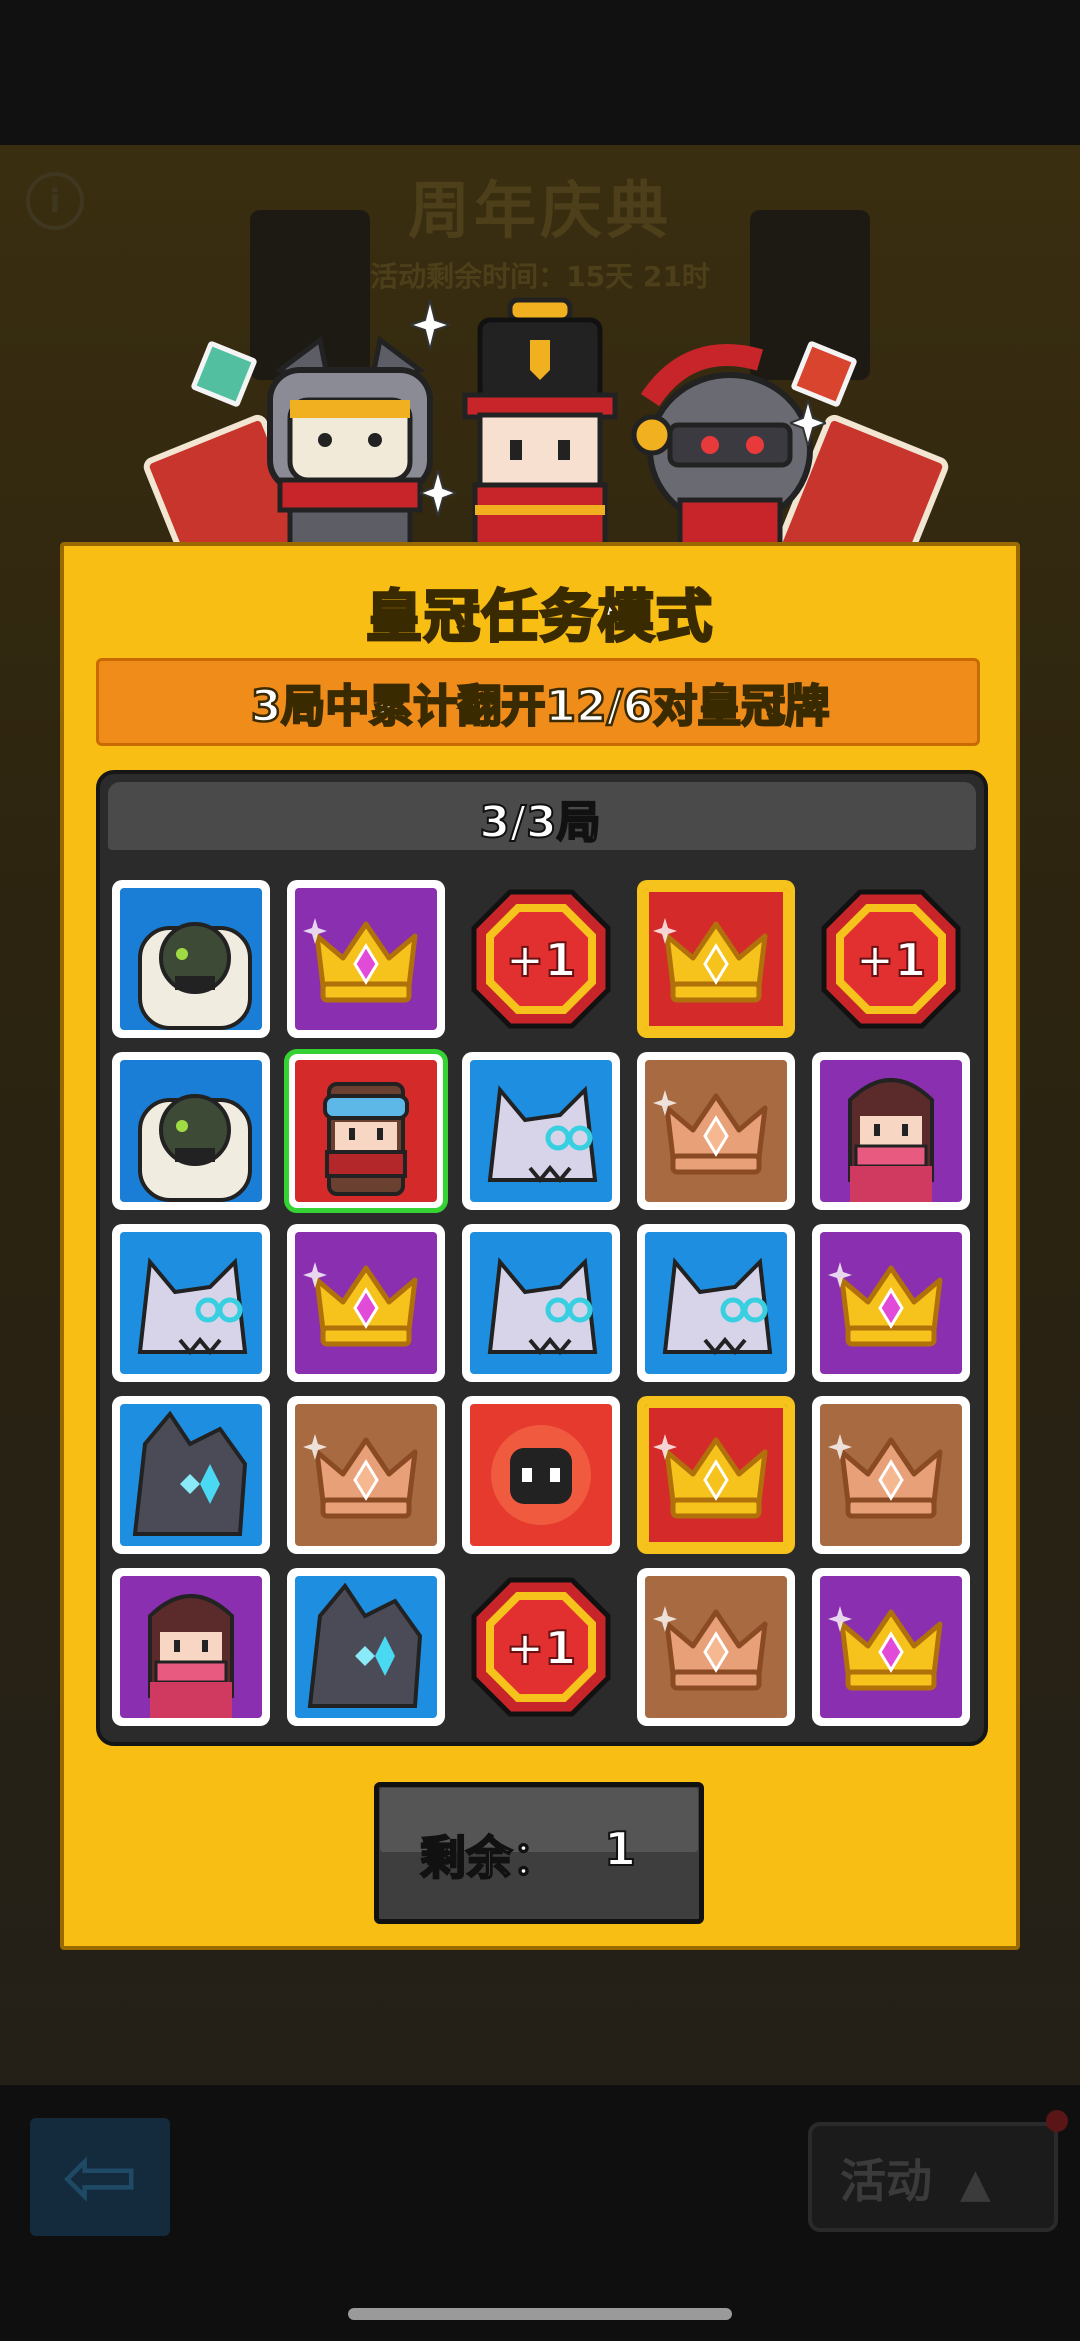 This screenshot has width=1080, height=2341. I want to click on back-arrow-icon: ⇦, so click(100, 2177).